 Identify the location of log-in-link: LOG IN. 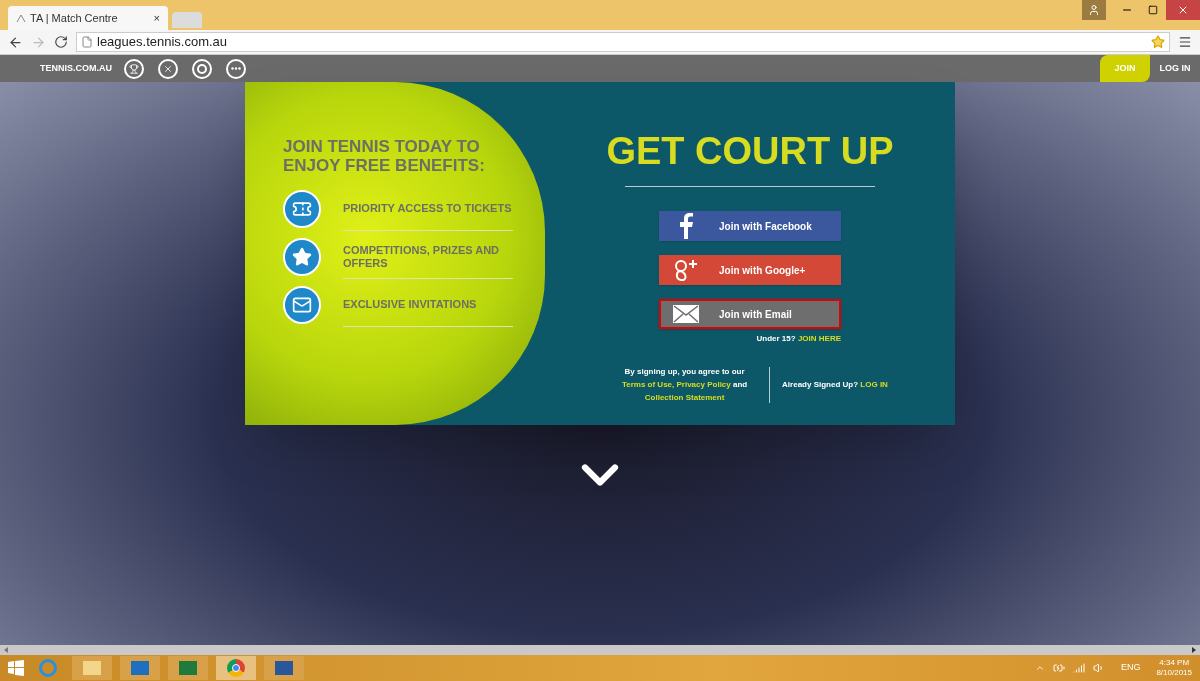
(874, 384).